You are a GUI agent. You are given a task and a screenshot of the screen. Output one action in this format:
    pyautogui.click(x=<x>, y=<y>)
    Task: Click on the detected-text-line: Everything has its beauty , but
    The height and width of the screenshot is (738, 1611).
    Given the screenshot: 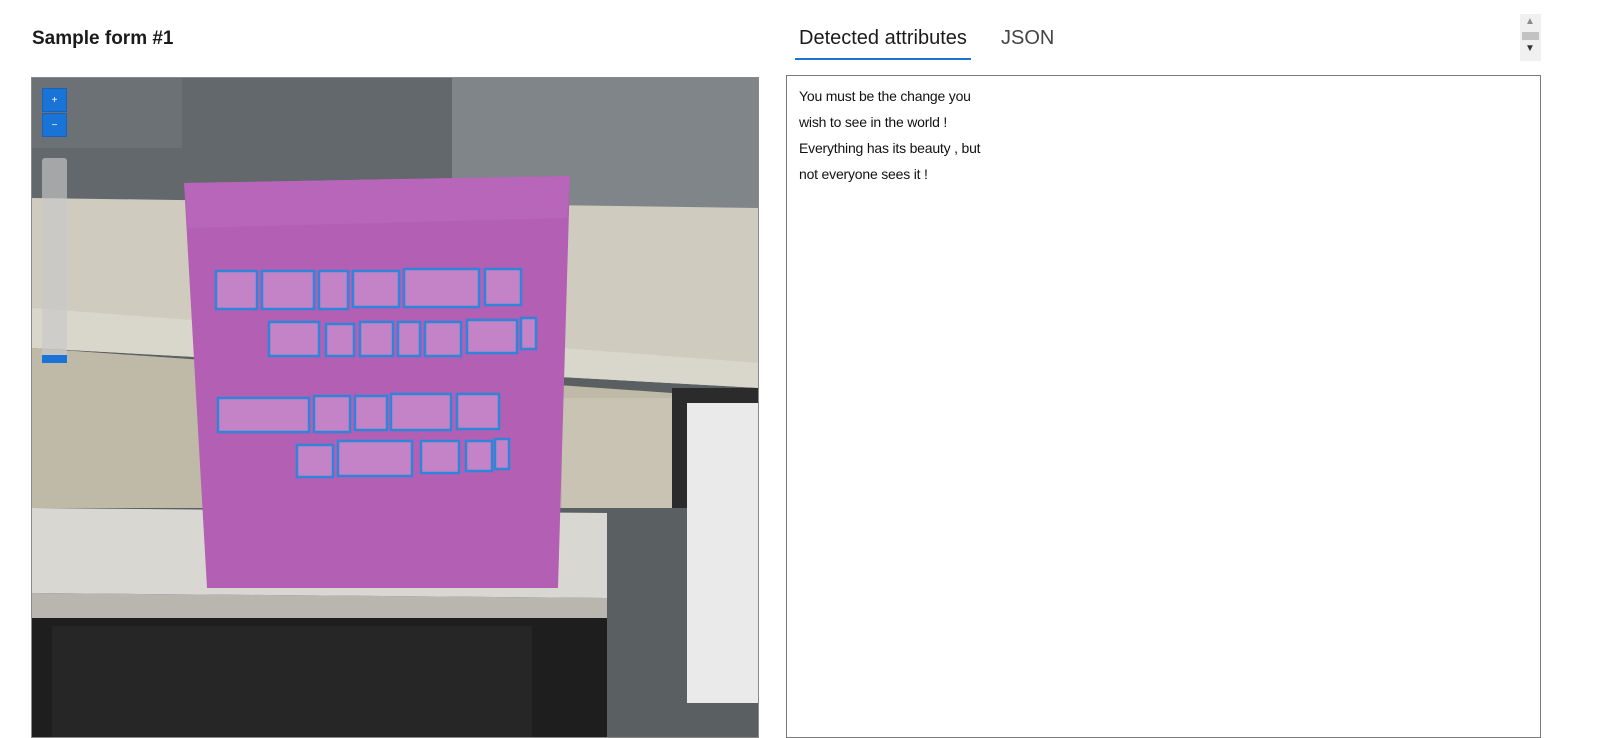 What is the action you would take?
    pyautogui.click(x=890, y=148)
    